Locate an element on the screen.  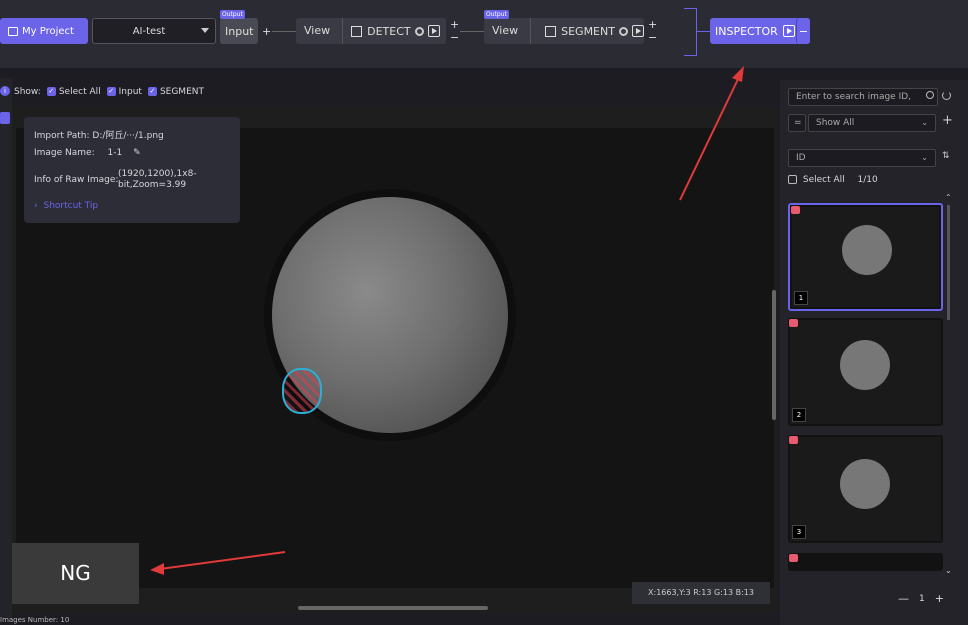
arrow-to-result is located at coordinates (222, 560).